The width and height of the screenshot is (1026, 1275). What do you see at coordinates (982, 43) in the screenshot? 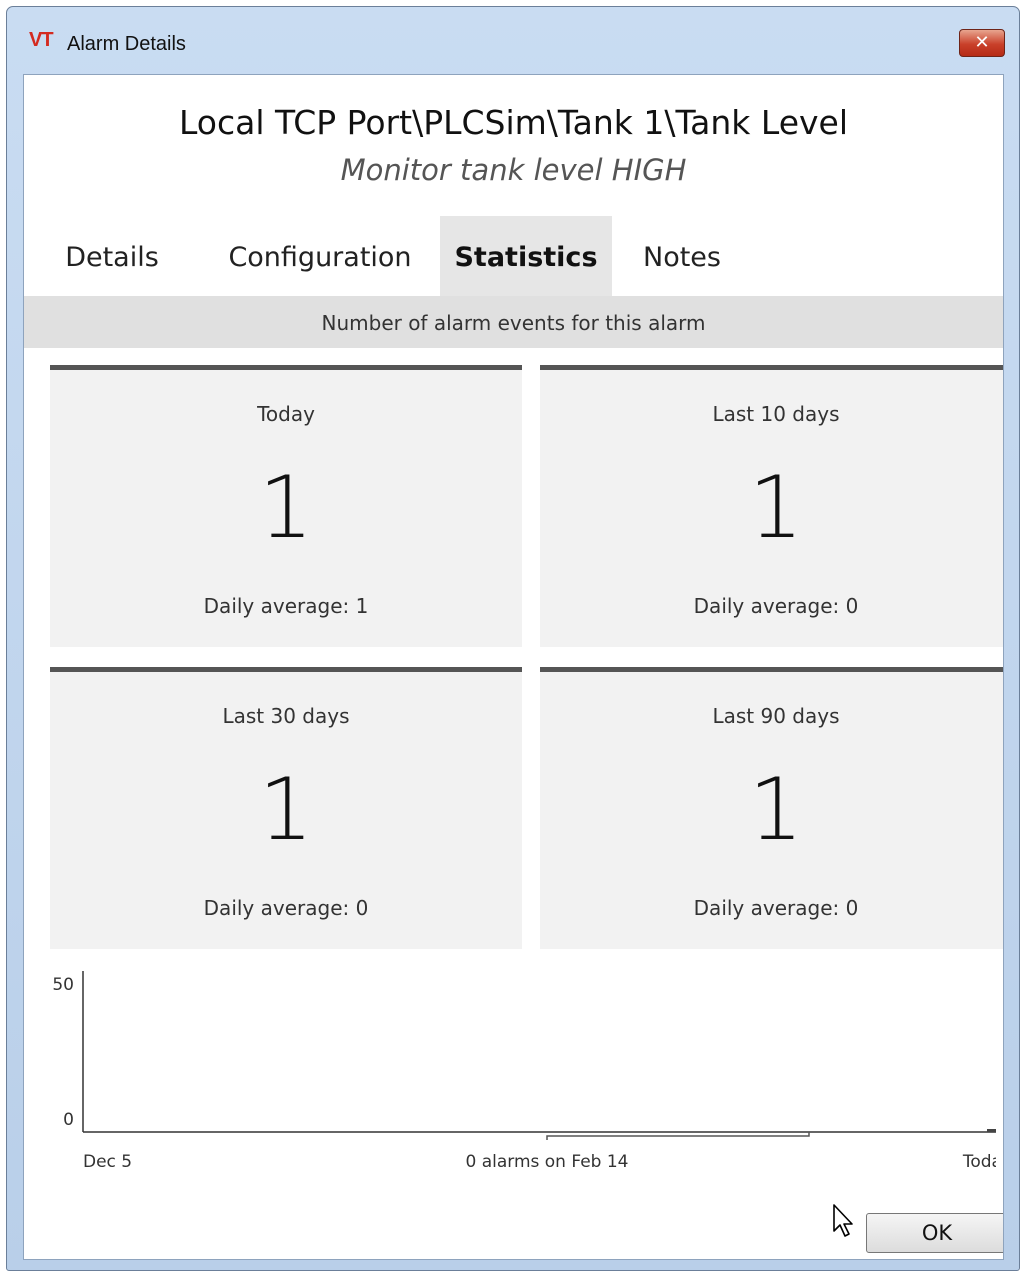
I see `close-button: ✕` at bounding box center [982, 43].